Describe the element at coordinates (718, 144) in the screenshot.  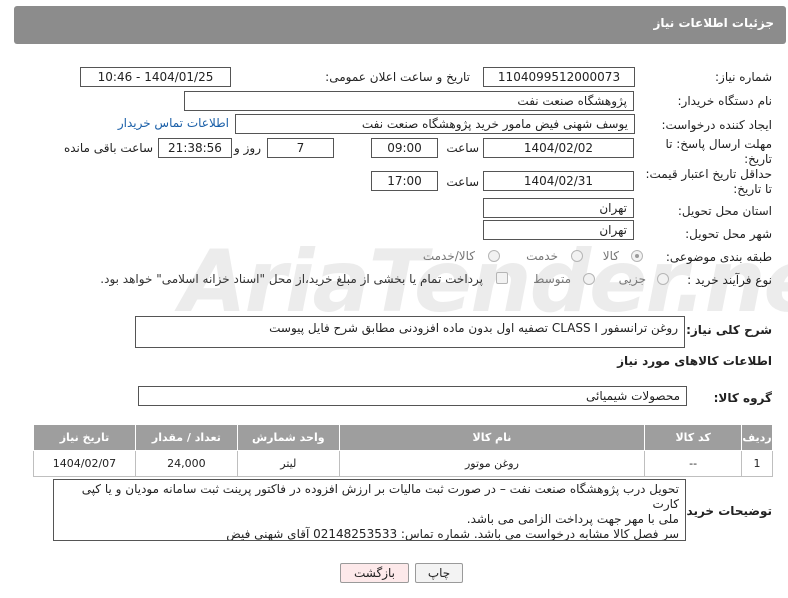
I see `deadline-label-1: مهلت ارسال پاسخ: تا` at that location.